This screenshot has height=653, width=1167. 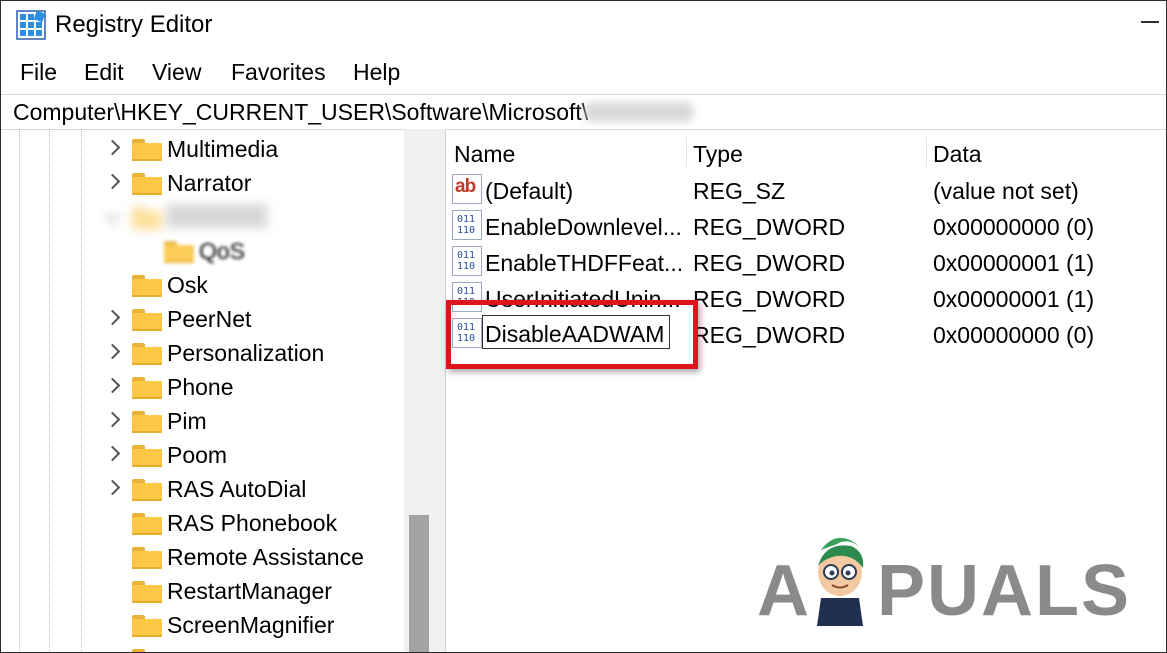 I want to click on tree-item-qos: QoS, so click(x=201, y=252).